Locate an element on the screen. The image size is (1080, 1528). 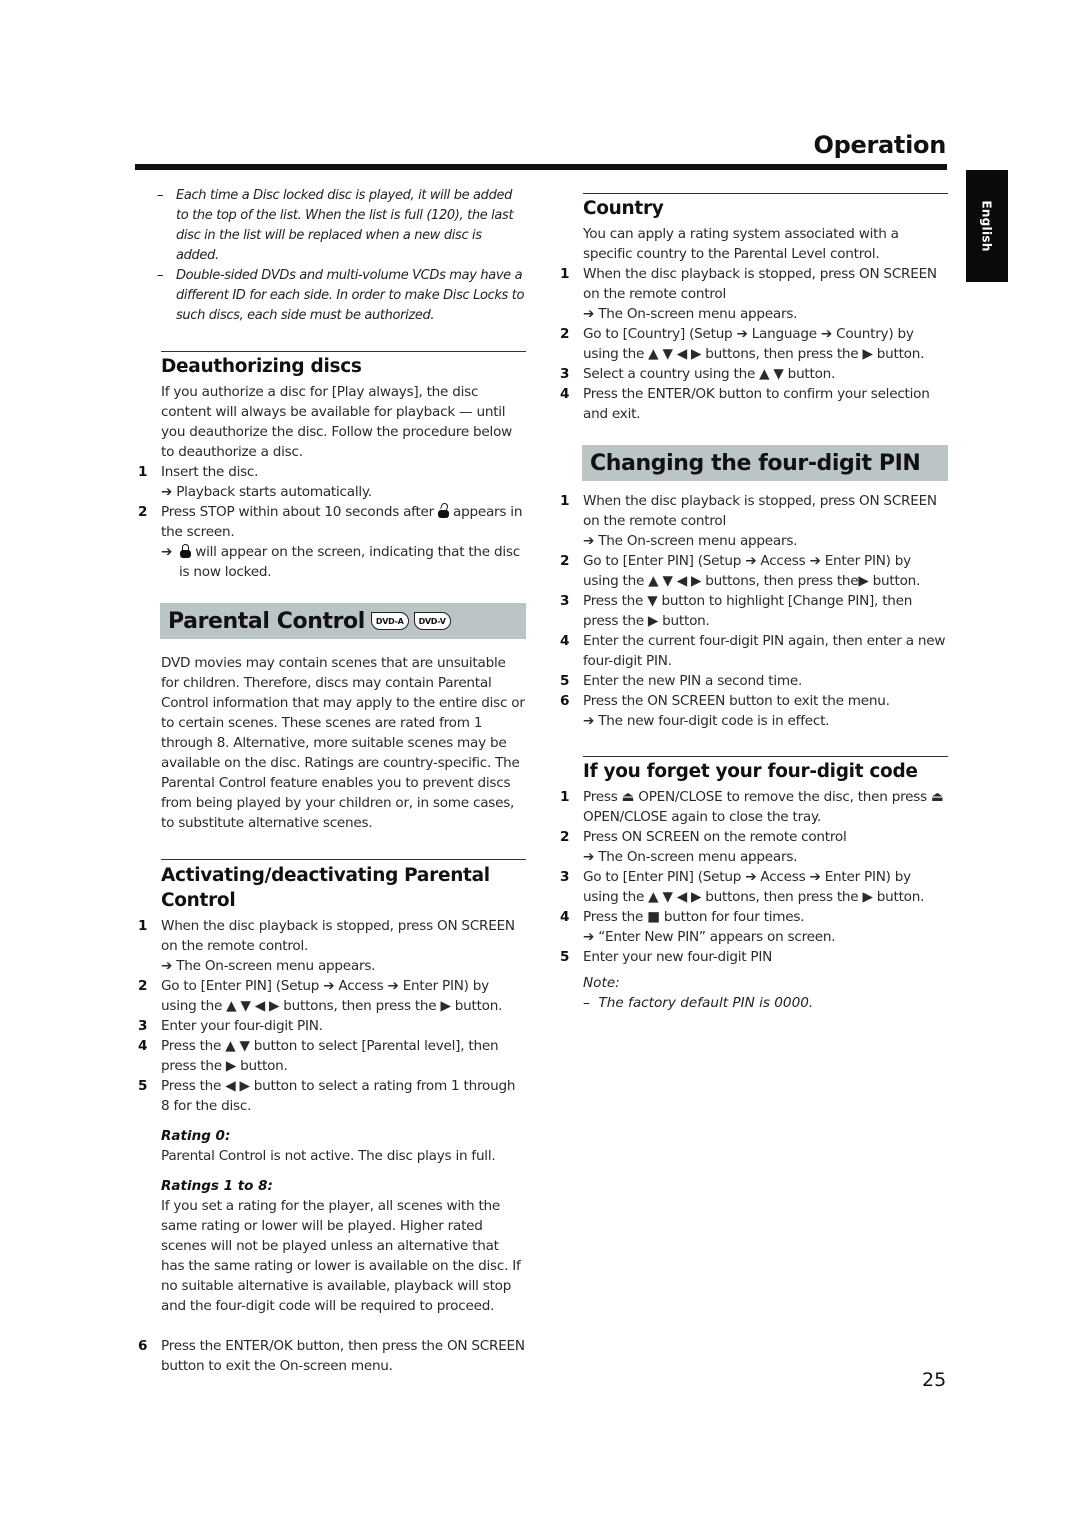
rating-0-label: Rating 0: is located at coordinates (196, 1136).